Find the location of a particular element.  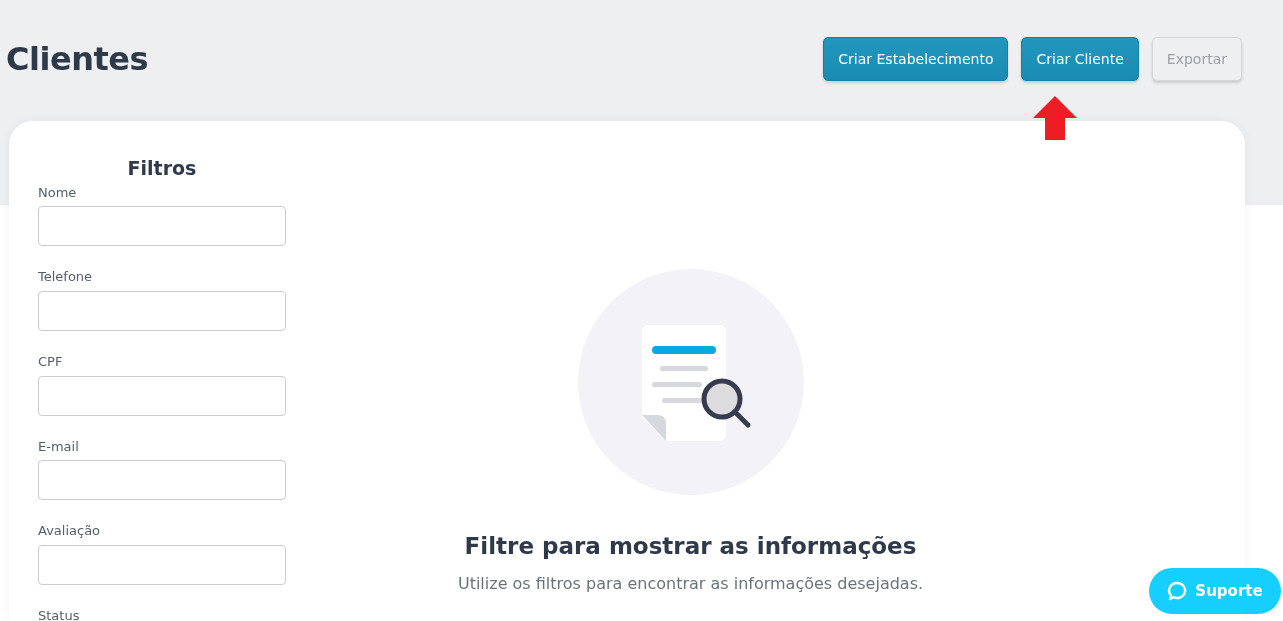

filters-heading: Filtros is located at coordinates (162, 168).